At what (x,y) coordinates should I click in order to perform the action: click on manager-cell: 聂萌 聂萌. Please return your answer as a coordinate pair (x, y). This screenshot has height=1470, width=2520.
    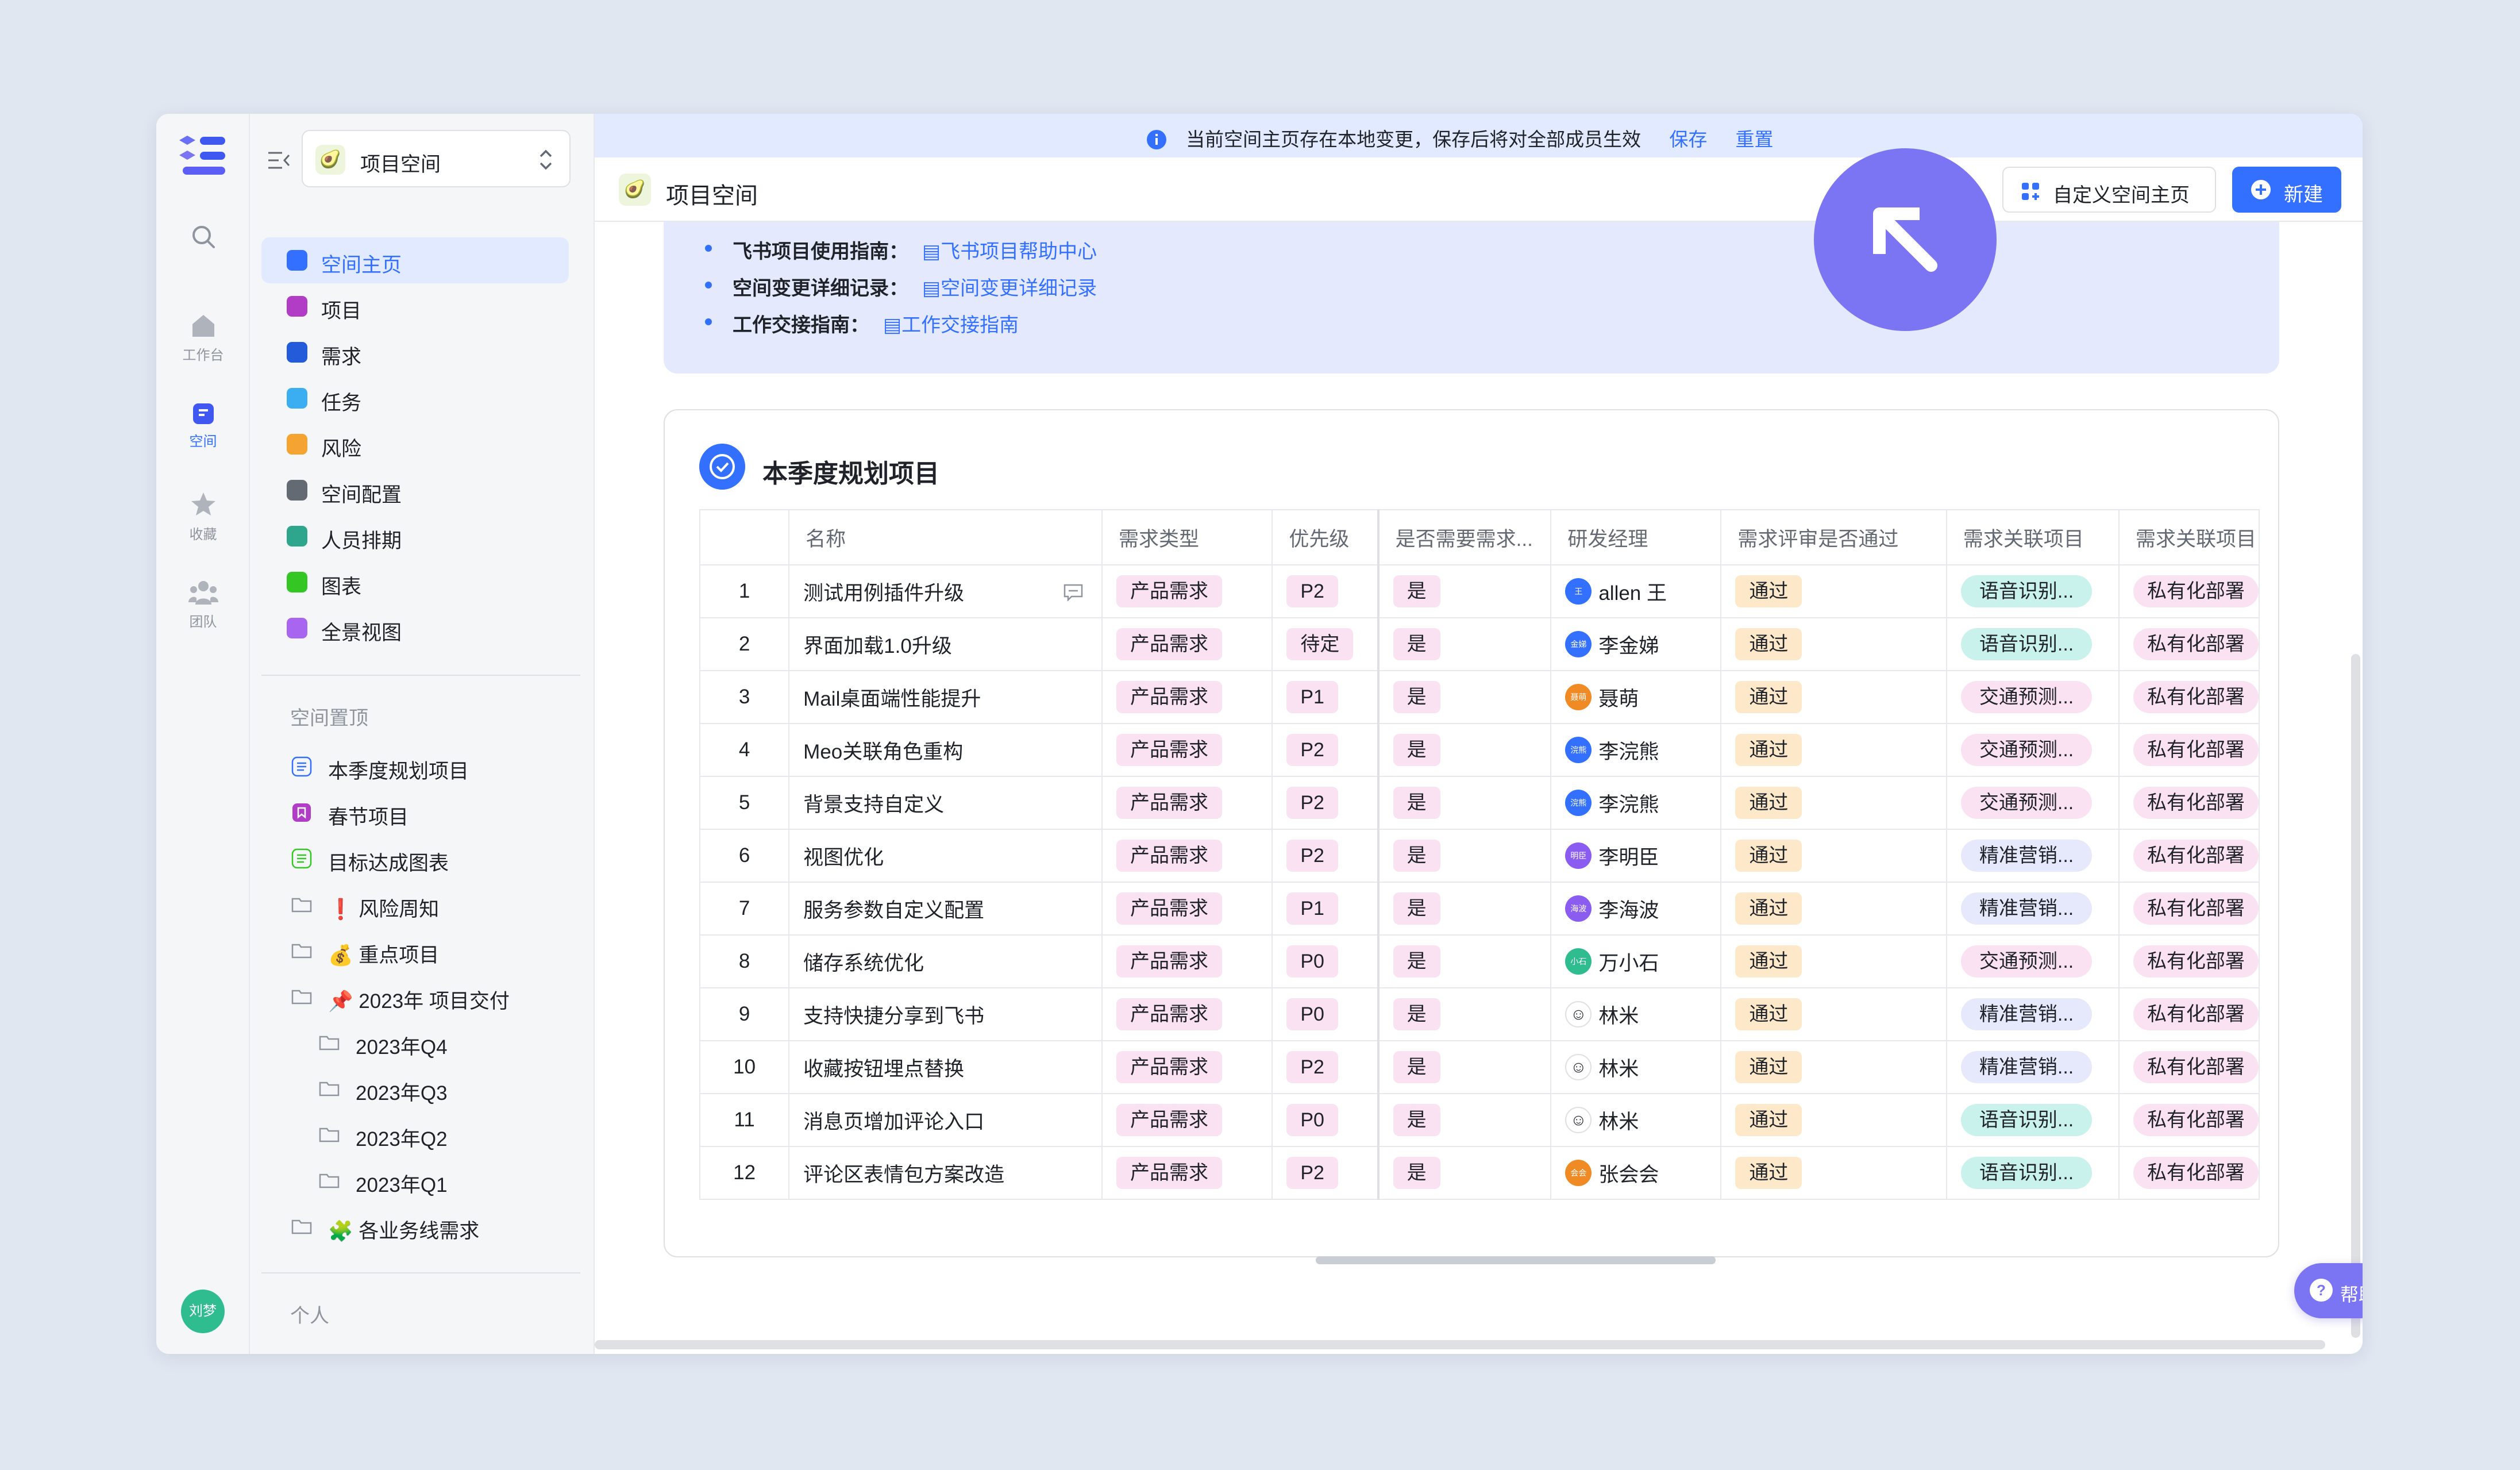
    Looking at the image, I should click on (1636, 697).